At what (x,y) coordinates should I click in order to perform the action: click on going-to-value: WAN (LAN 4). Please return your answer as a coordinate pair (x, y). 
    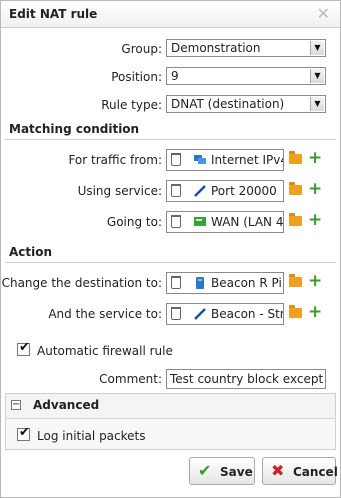
    Looking at the image, I should click on (247, 222).